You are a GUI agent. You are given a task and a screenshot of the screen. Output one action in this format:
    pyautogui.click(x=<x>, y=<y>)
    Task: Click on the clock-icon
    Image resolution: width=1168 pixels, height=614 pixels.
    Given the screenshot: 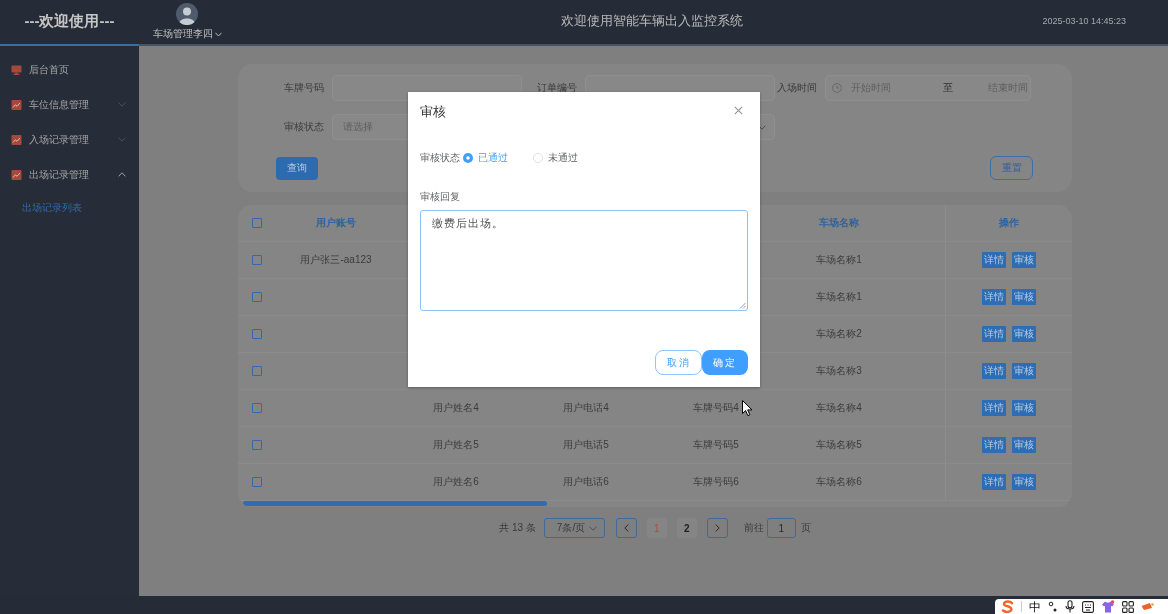 What is the action you would take?
    pyautogui.click(x=837, y=88)
    